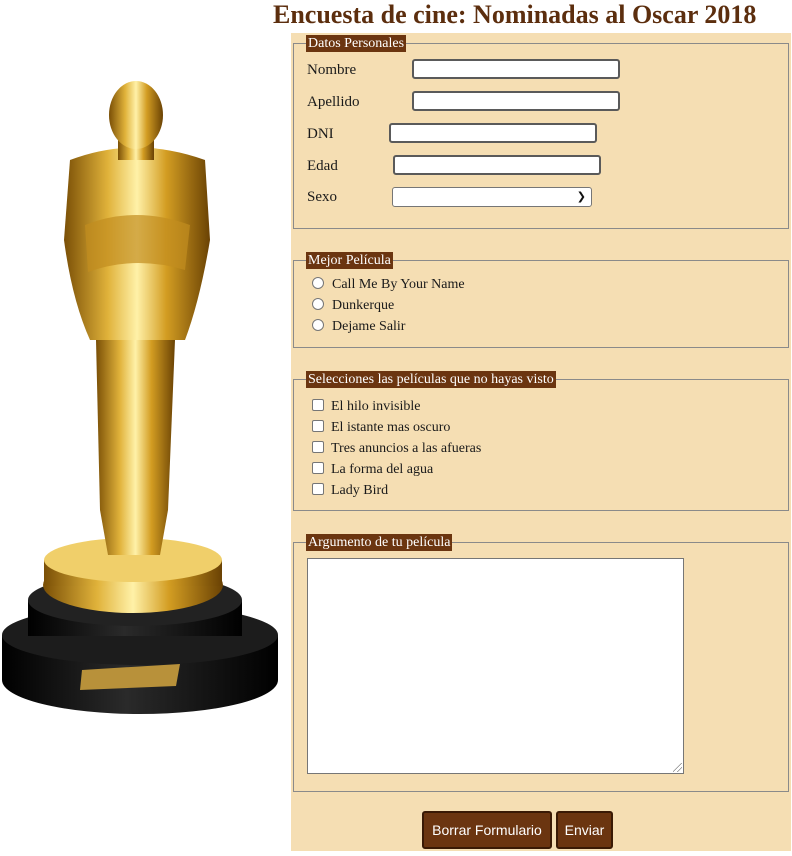  Describe the element at coordinates (333, 102) in the screenshot. I see `apellido-label: Apellido` at that location.